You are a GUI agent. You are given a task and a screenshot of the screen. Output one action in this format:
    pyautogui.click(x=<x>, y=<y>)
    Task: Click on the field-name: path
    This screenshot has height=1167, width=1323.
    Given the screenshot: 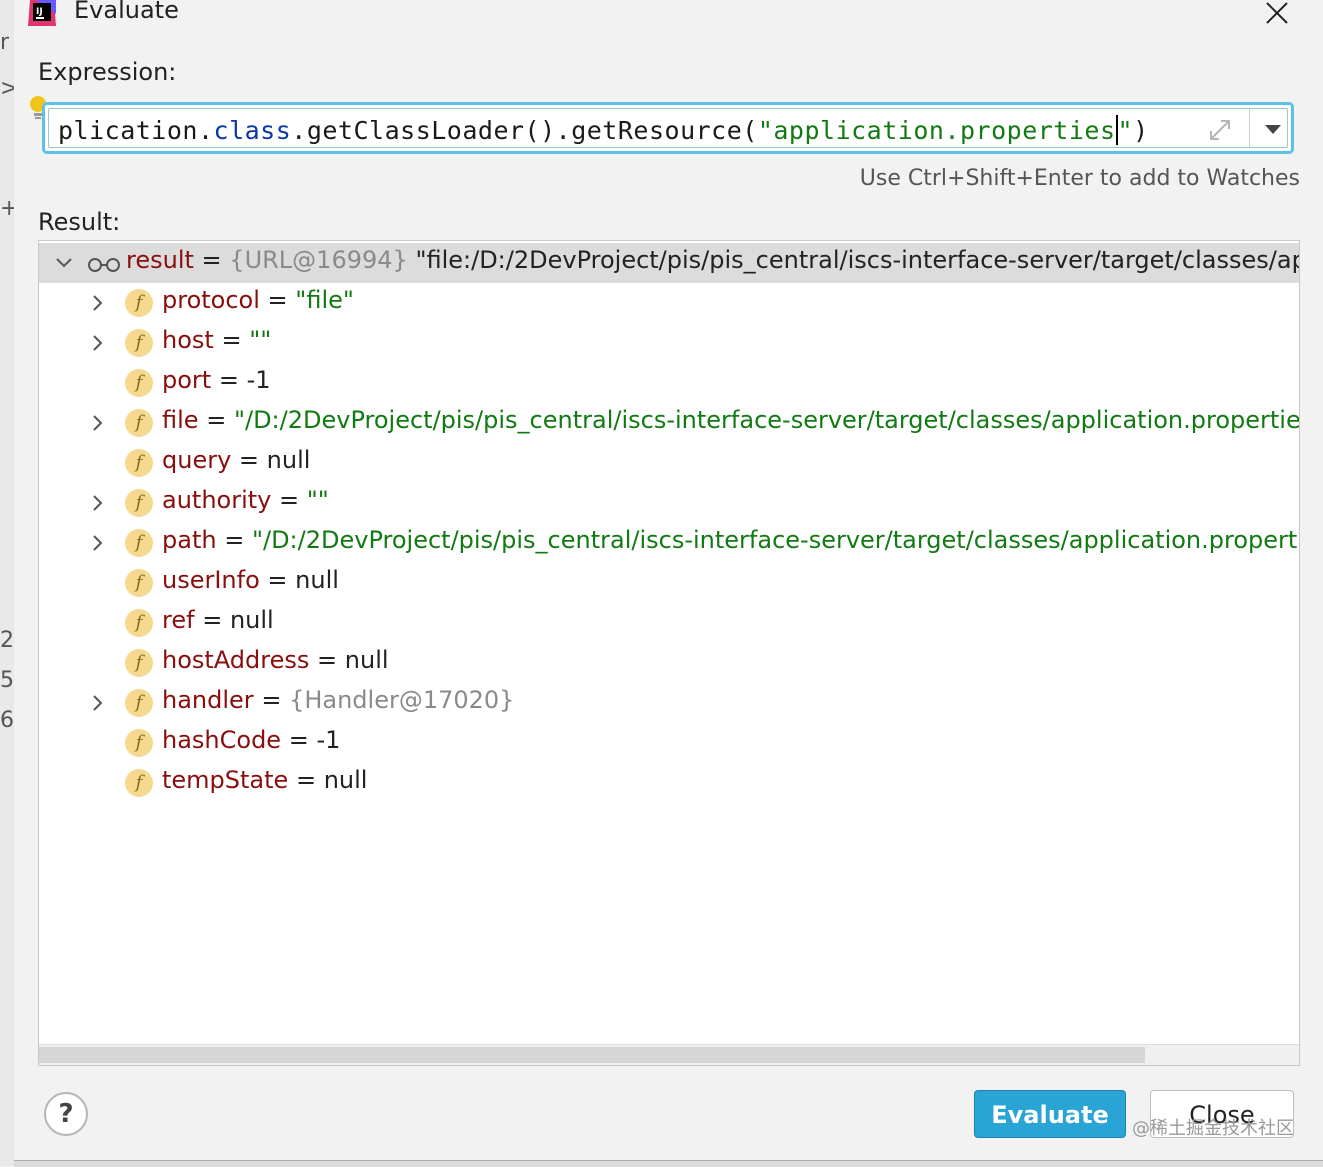 What is the action you would take?
    pyautogui.click(x=189, y=540)
    